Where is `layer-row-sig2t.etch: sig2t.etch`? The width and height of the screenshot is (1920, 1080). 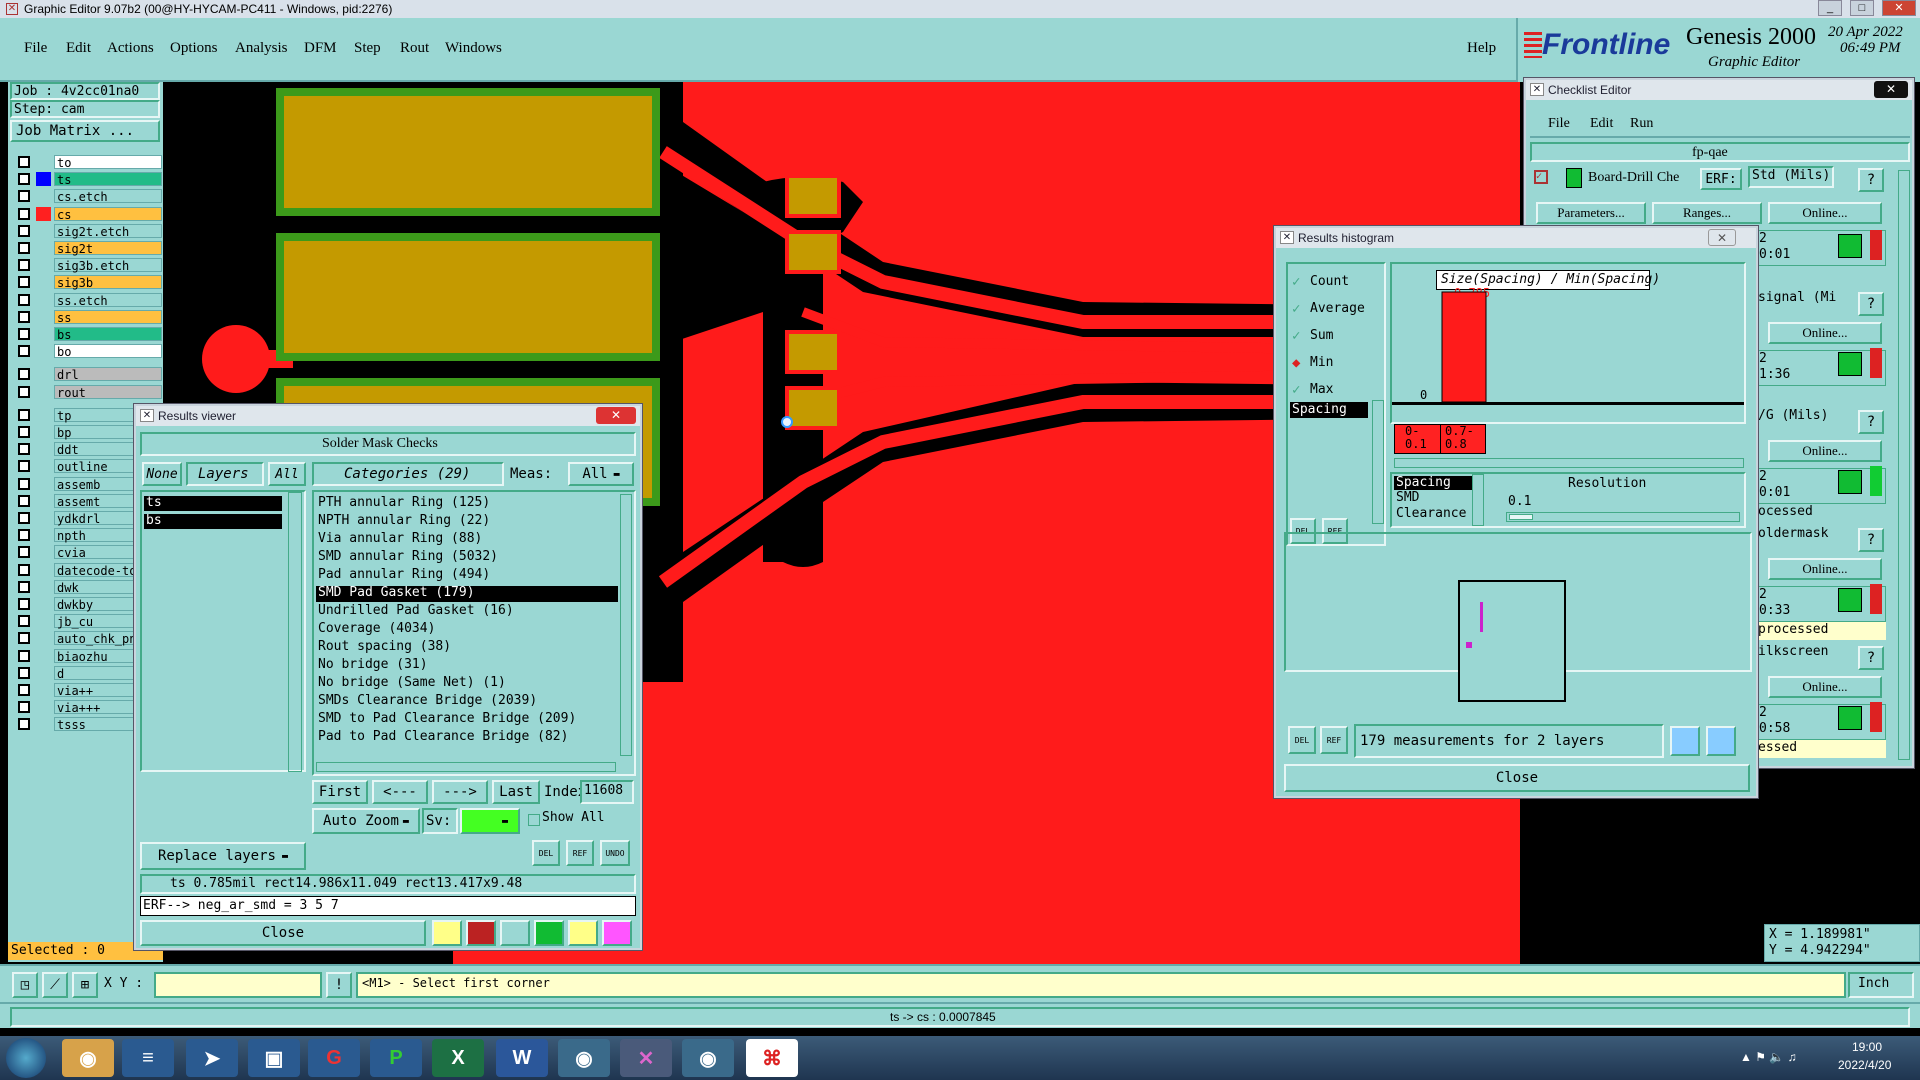 layer-row-sig2t.etch: sig2t.etch is located at coordinates (87, 231).